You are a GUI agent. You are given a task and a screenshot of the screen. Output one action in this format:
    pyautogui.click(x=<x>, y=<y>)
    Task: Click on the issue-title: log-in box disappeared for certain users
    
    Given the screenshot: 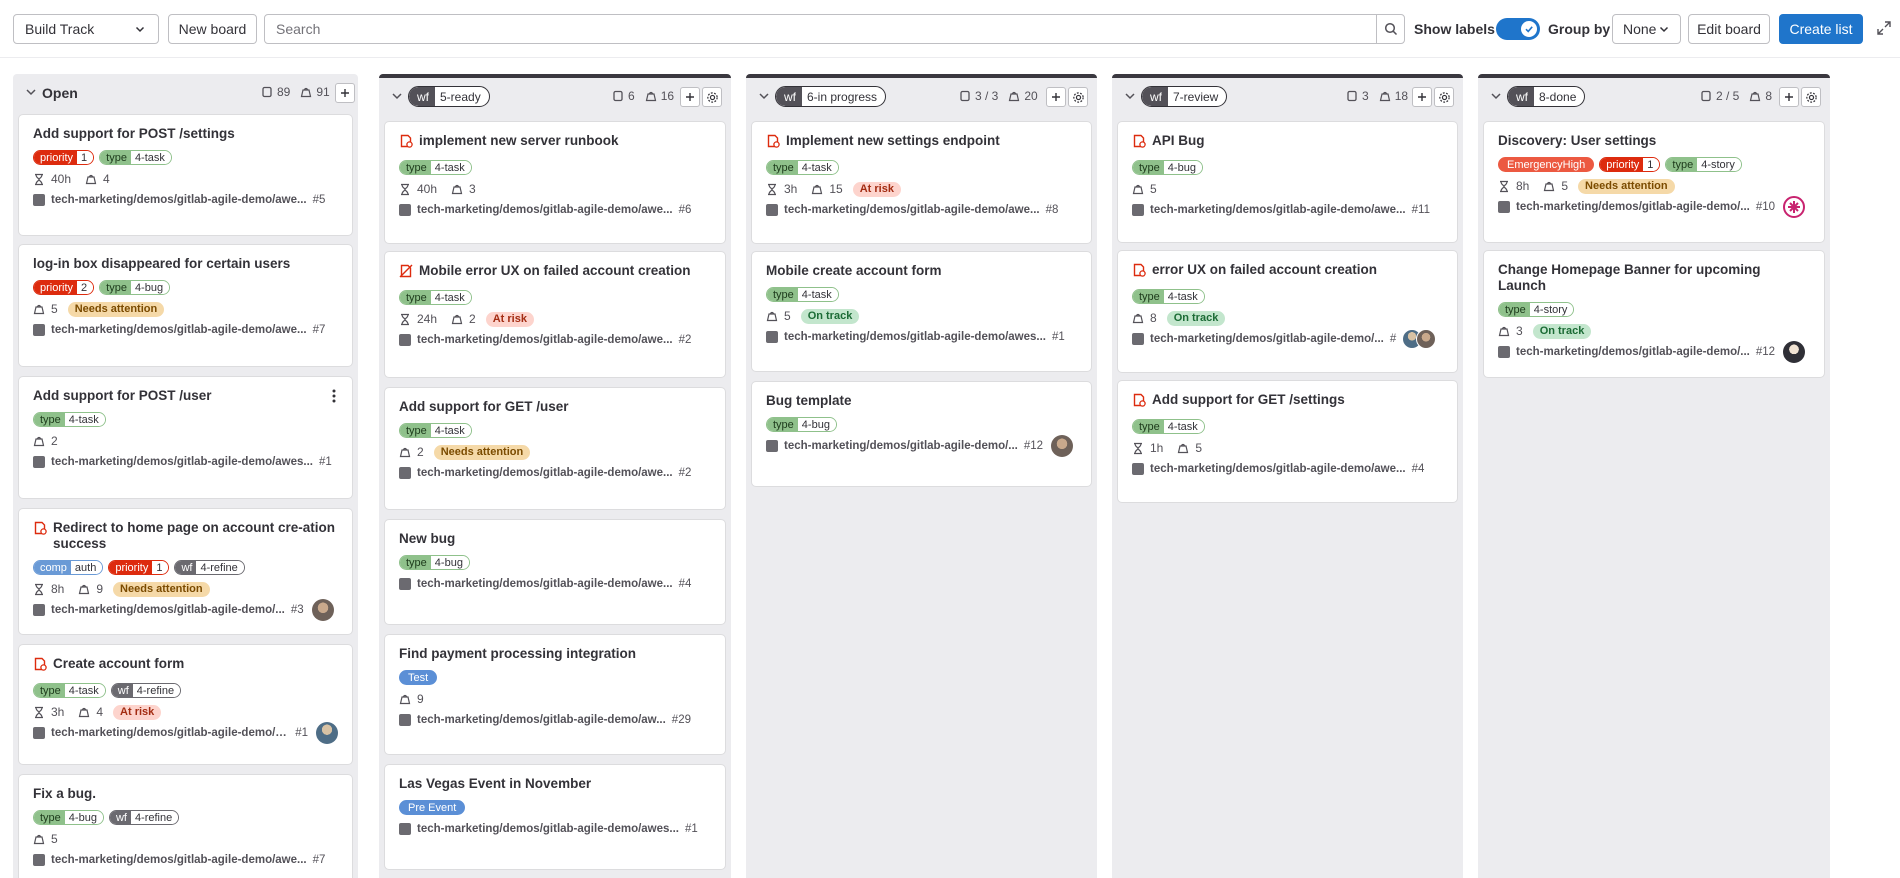 What is the action you would take?
    pyautogui.click(x=161, y=264)
    